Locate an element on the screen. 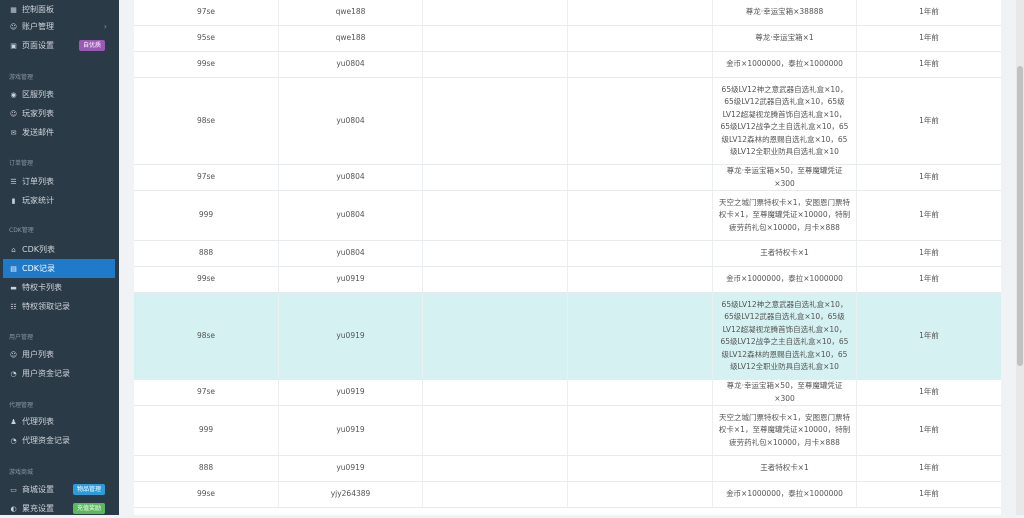 The width and height of the screenshot is (1024, 518). table-row: 888 yu0804 王者特权卡×1 1年前 is located at coordinates (567, 254).